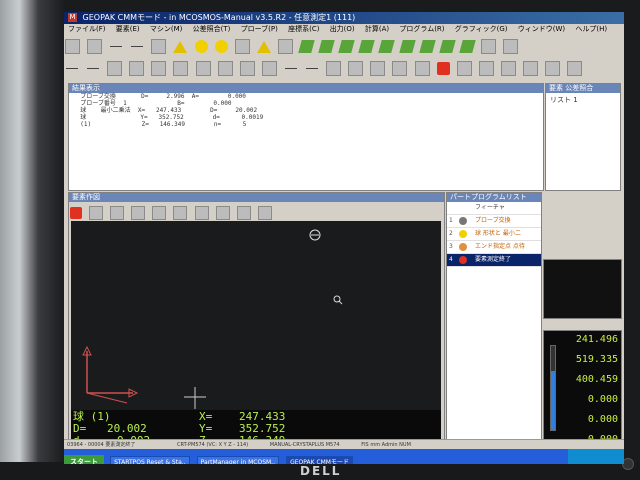 The width and height of the screenshot is (640, 480). What do you see at coordinates (583, 88) in the screenshot?
I see `tree-panel-title: 要素 公差照合` at bounding box center [583, 88].